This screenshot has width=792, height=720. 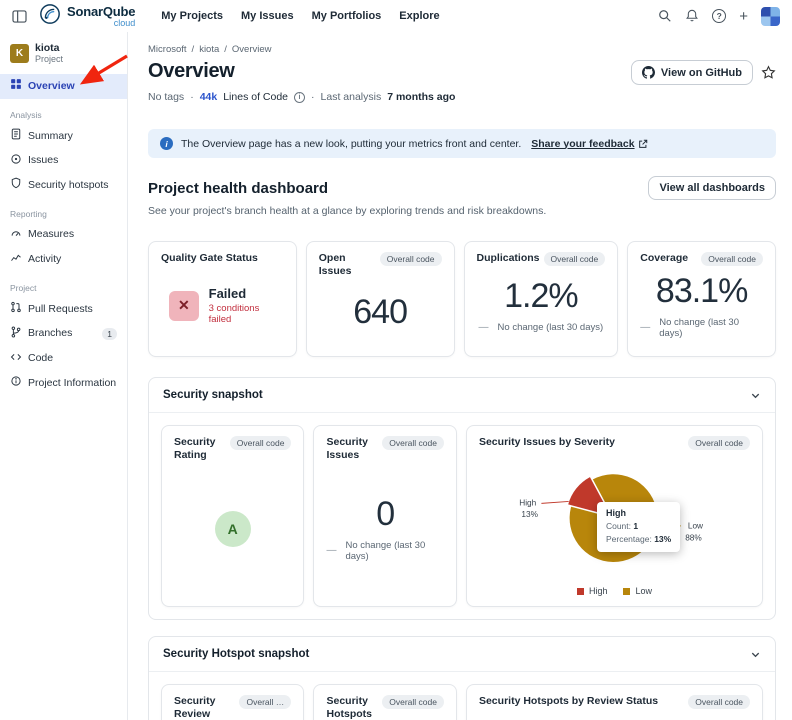 I want to click on security-review-rating-card: Security Review Rating Overall code, so click(x=233, y=702).